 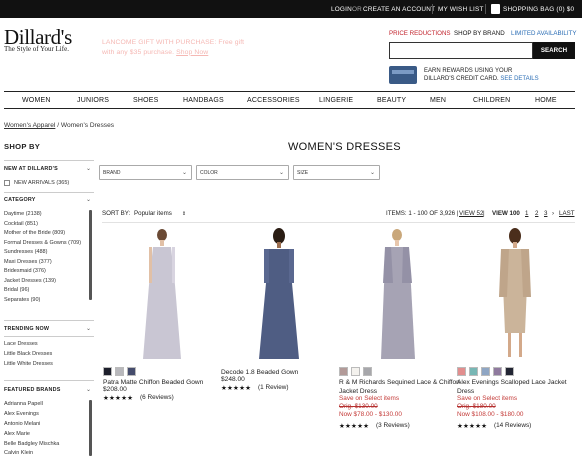 I want to click on brands-scrollbar, so click(x=90, y=428).